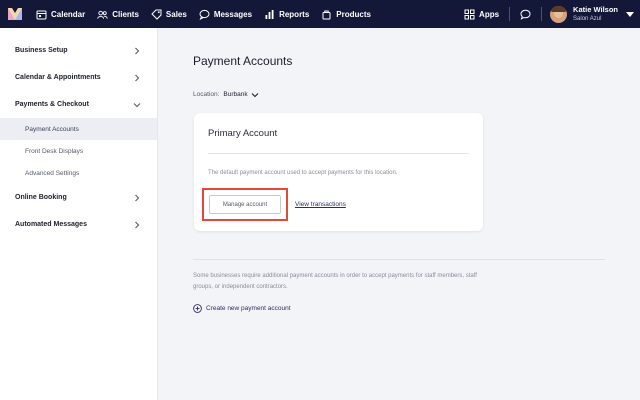 The width and height of the screenshot is (640, 400). I want to click on chat-button, so click(525, 14).